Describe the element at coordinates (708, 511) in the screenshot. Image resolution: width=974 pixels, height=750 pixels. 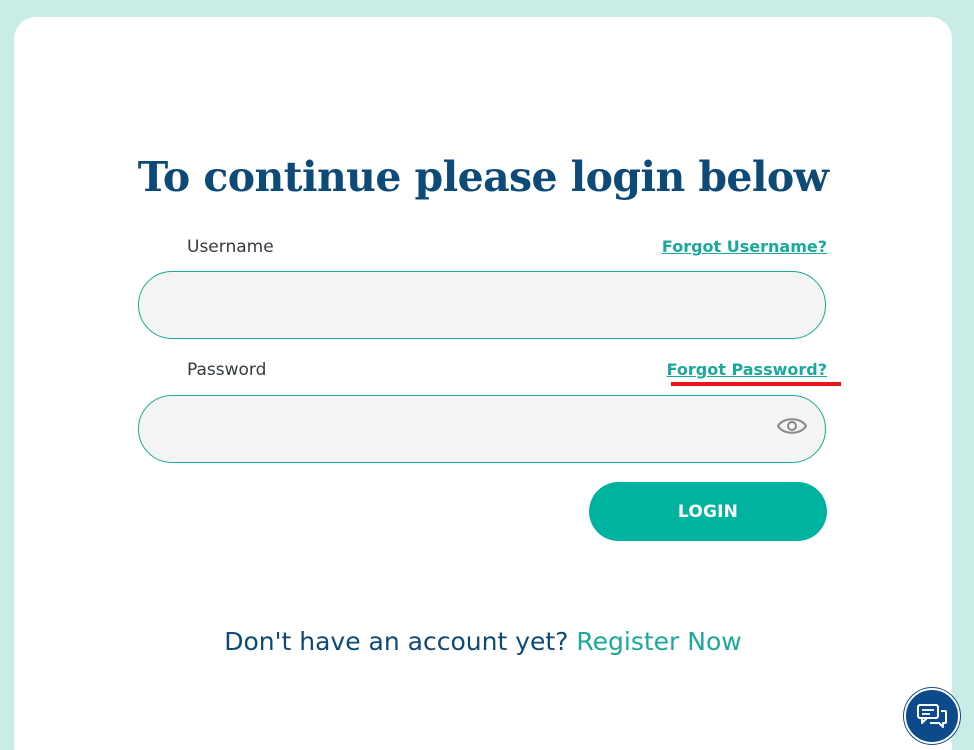
I see `login-button: LOGIN` at that location.